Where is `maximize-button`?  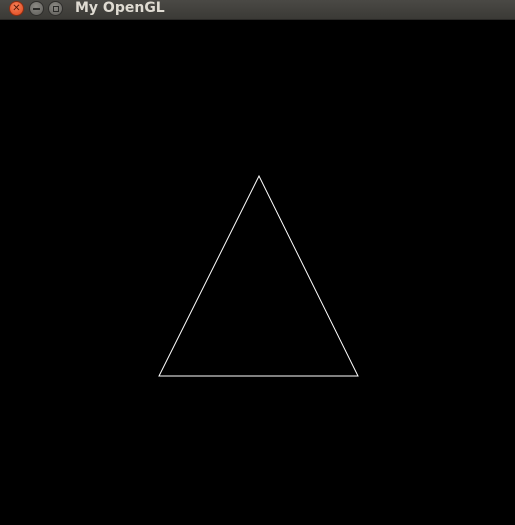 maximize-button is located at coordinates (55, 8).